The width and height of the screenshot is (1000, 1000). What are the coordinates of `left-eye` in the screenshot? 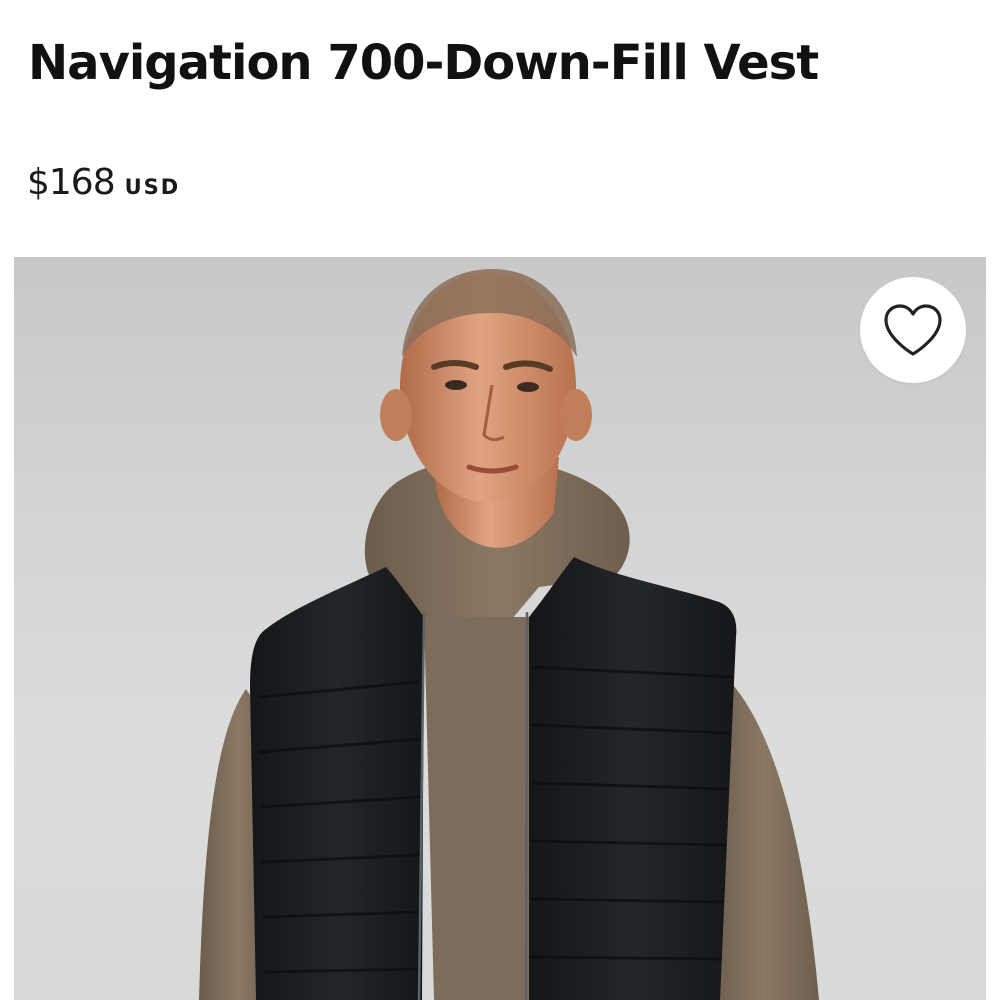 It's located at (456, 385).